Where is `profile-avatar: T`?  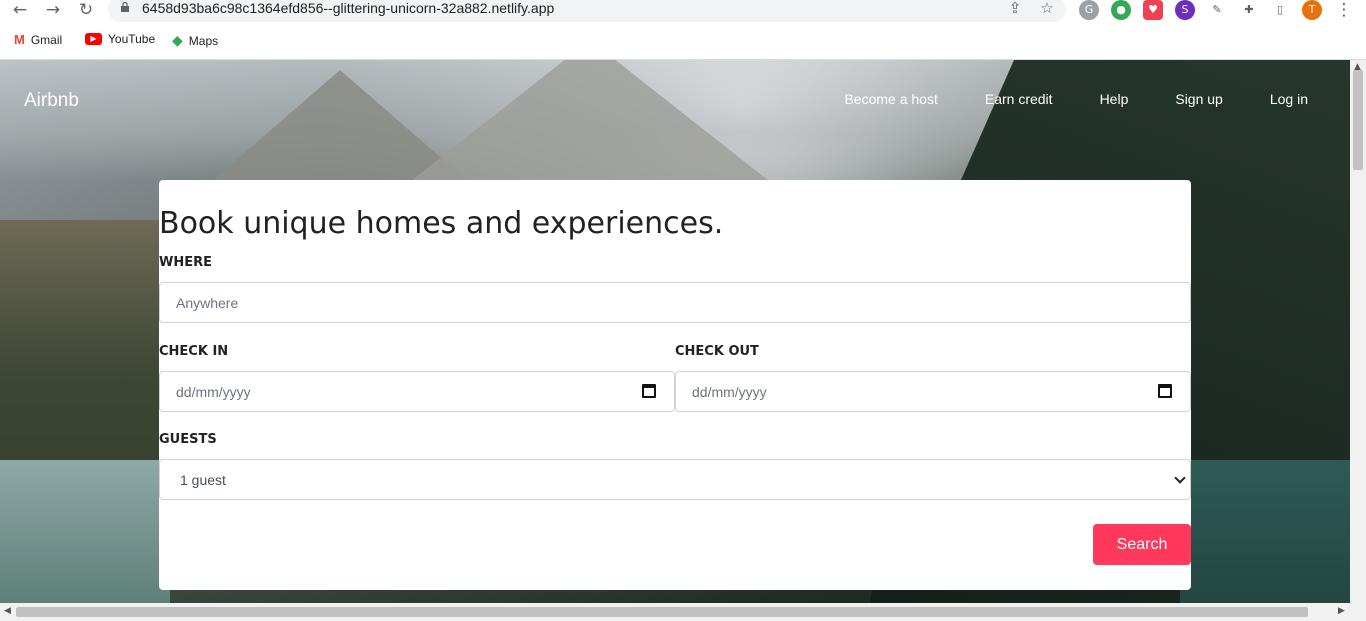
profile-avatar: T is located at coordinates (1312, 10).